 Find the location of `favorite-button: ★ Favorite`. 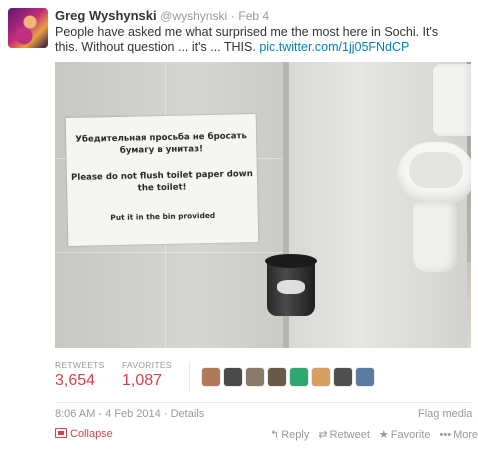

favorite-button: ★ Favorite is located at coordinates (405, 434).